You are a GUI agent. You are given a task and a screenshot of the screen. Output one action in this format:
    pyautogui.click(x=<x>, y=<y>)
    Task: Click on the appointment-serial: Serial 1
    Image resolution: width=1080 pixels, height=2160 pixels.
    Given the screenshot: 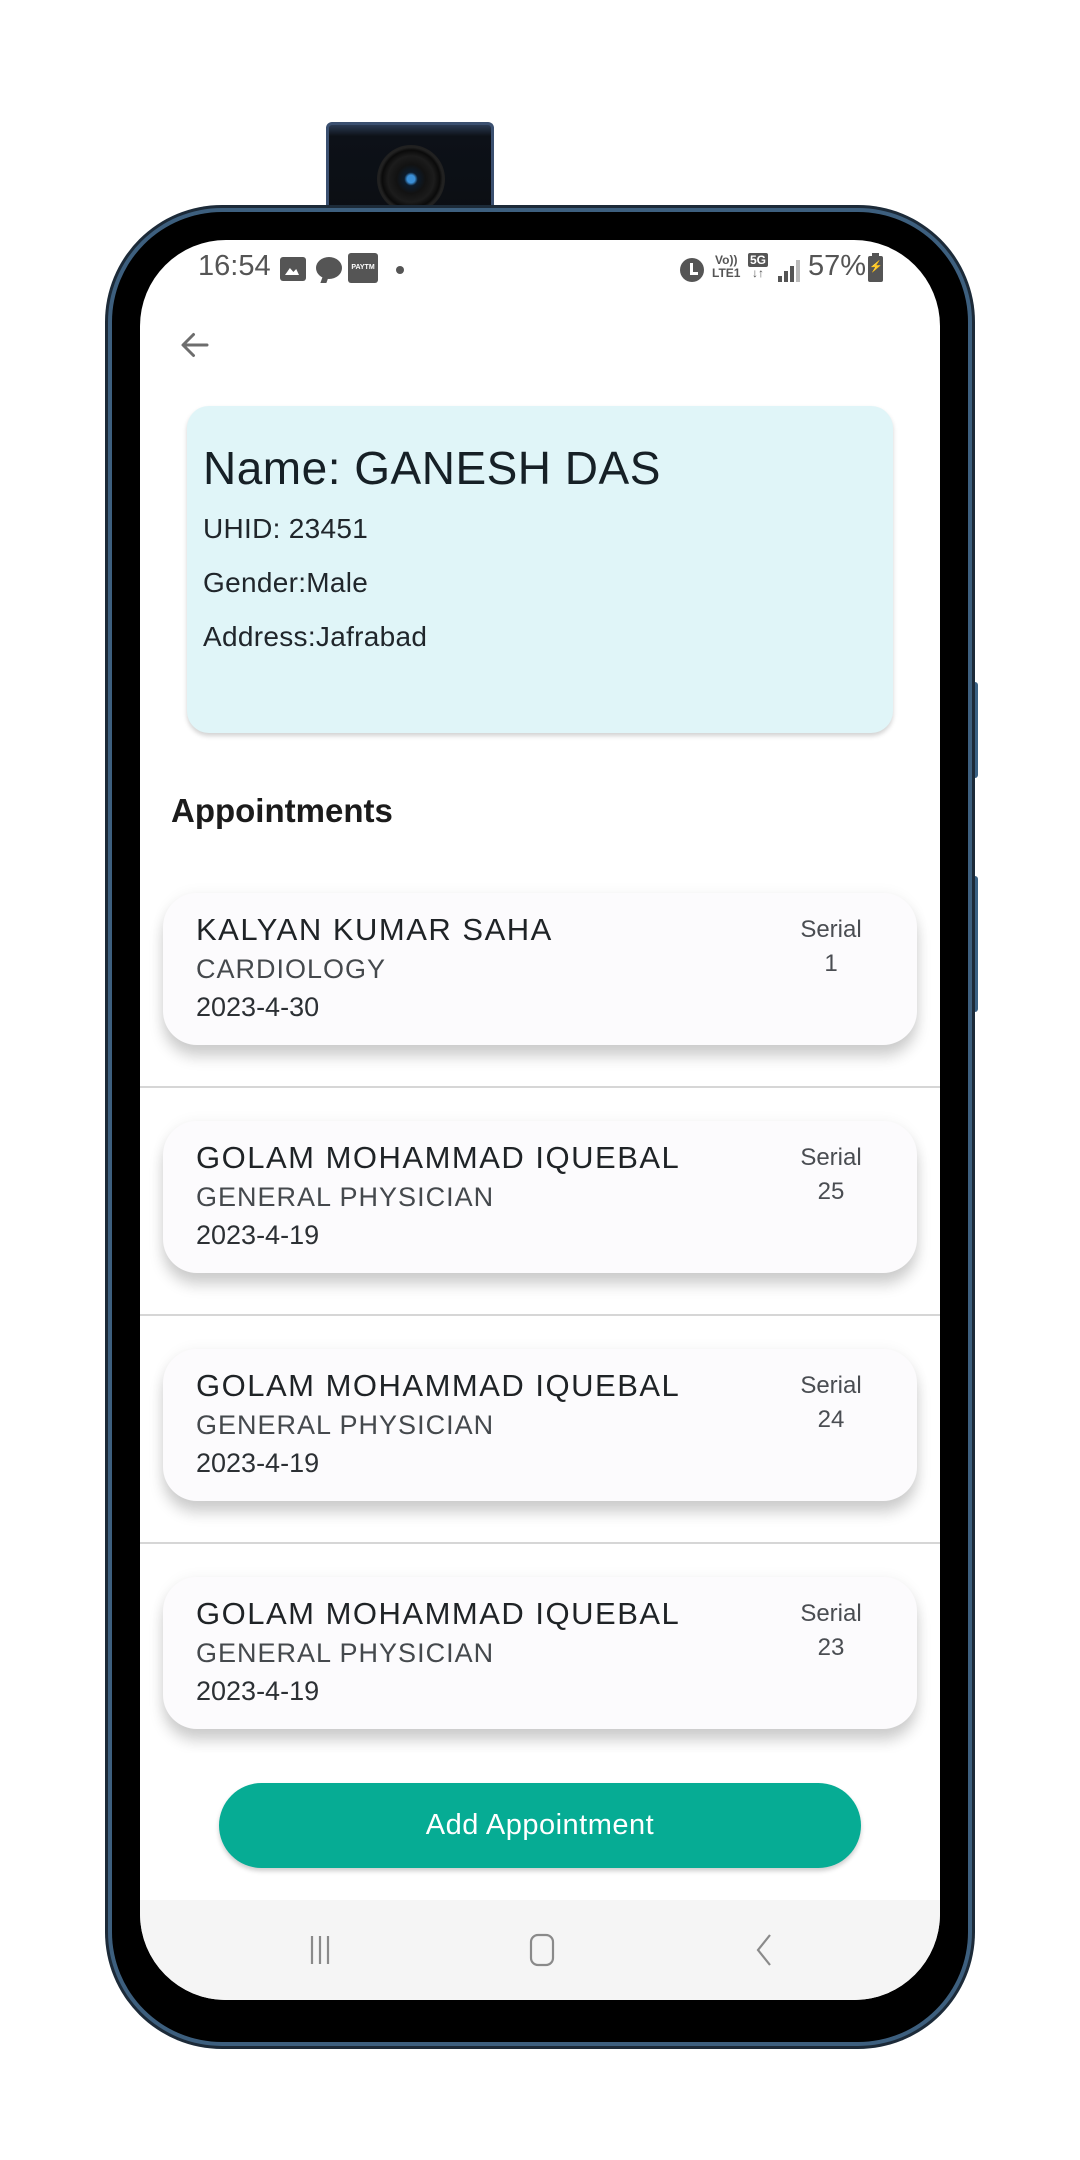 What is the action you would take?
    pyautogui.click(x=831, y=947)
    